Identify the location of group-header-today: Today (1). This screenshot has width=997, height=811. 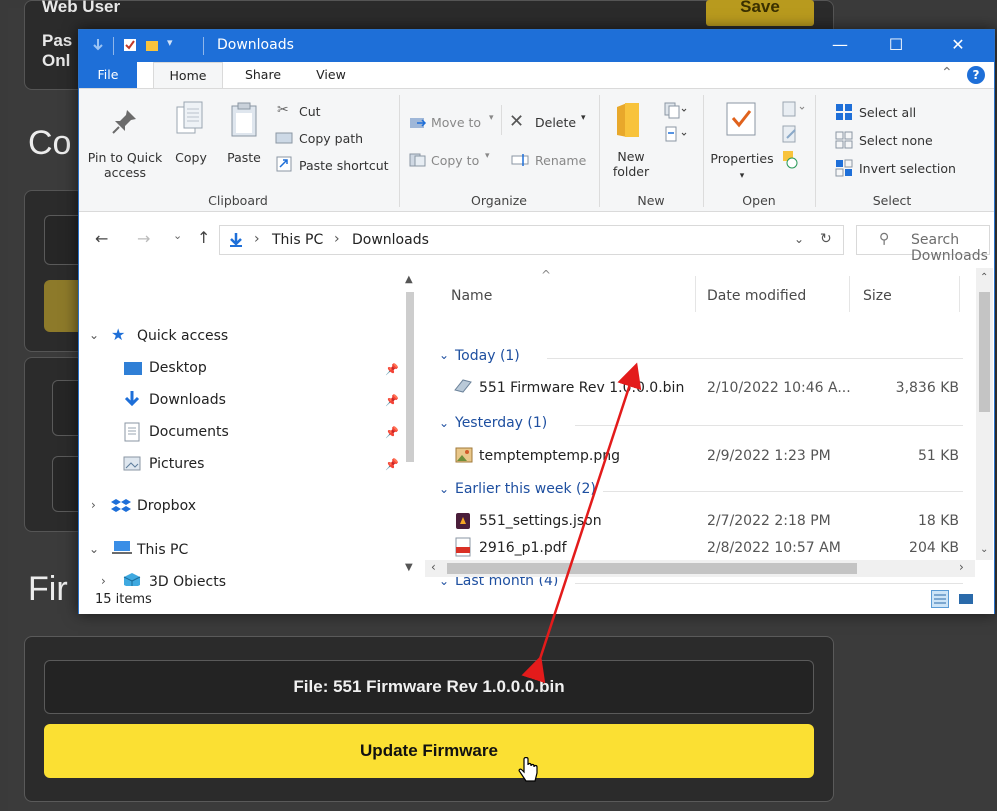
(487, 356).